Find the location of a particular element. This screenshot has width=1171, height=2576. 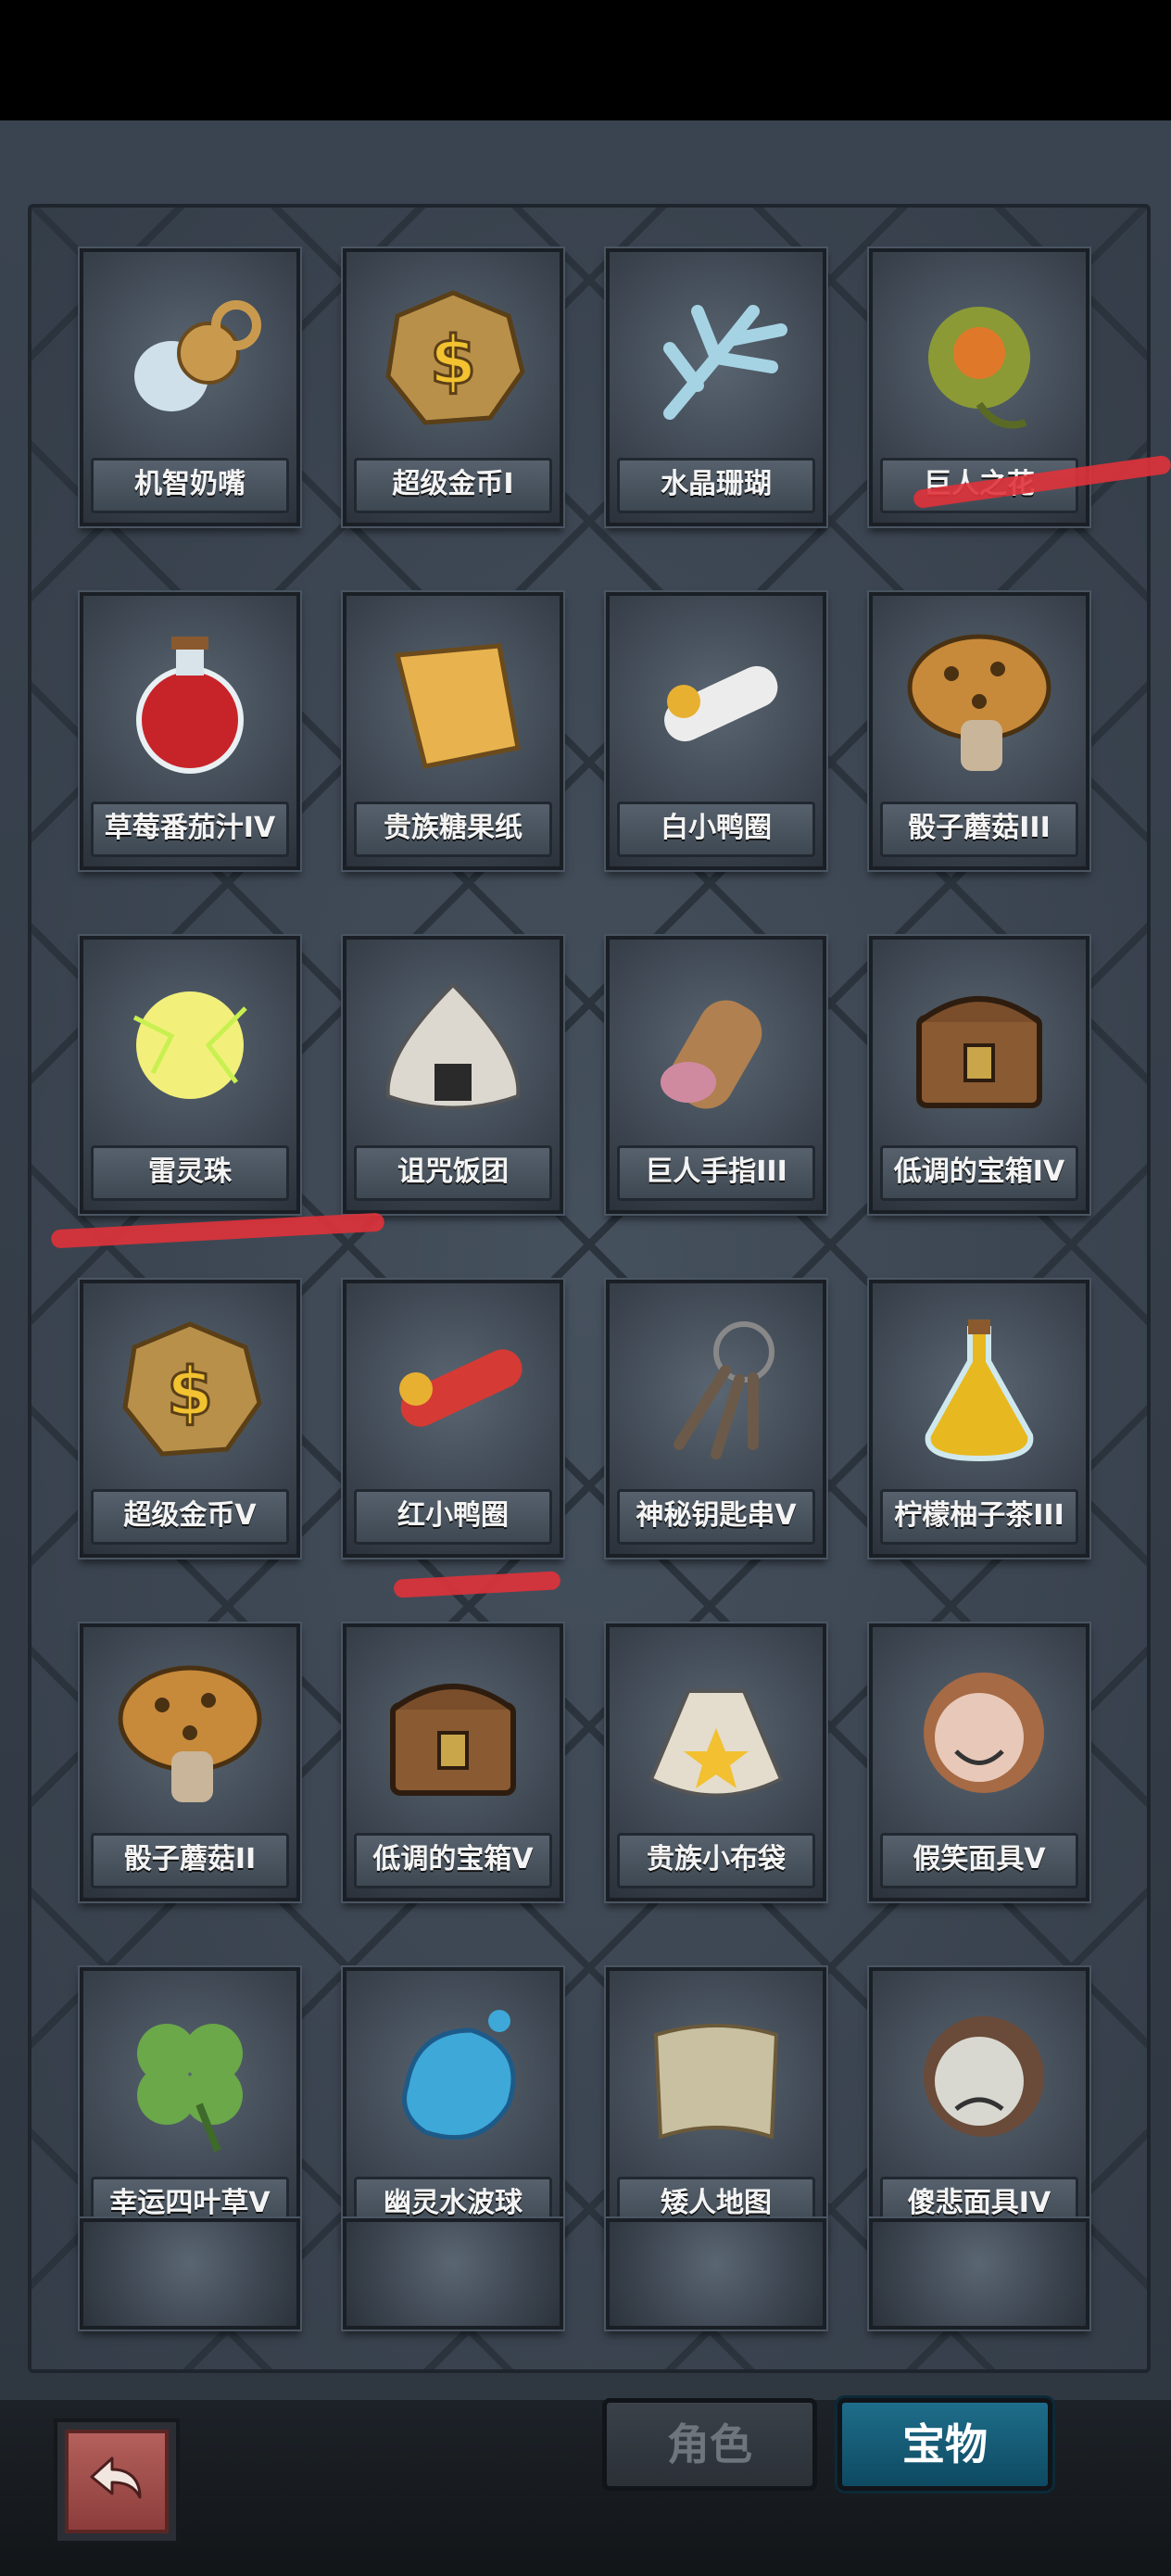

treasure-card-label: 贵族糖果纸 is located at coordinates (453, 829).